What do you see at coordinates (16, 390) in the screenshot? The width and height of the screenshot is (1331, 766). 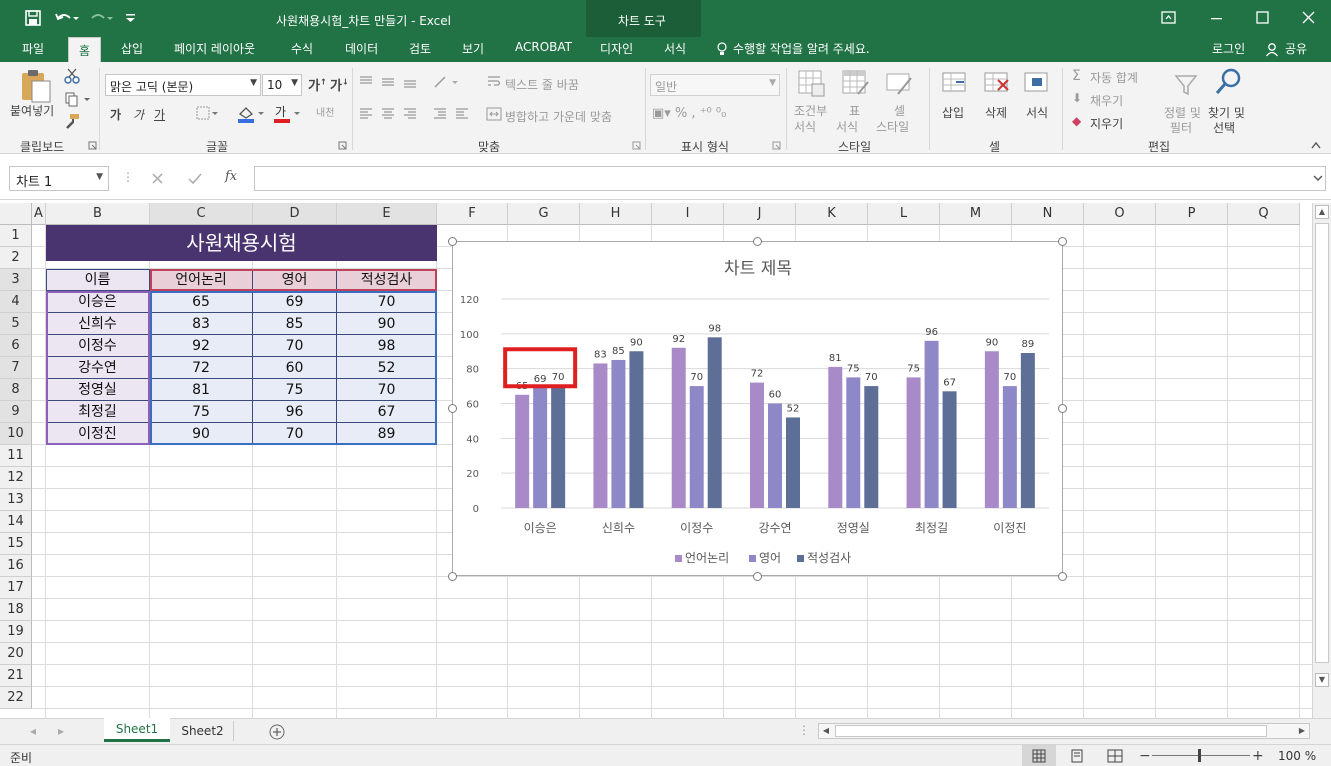 I see `row-header: 8` at bounding box center [16, 390].